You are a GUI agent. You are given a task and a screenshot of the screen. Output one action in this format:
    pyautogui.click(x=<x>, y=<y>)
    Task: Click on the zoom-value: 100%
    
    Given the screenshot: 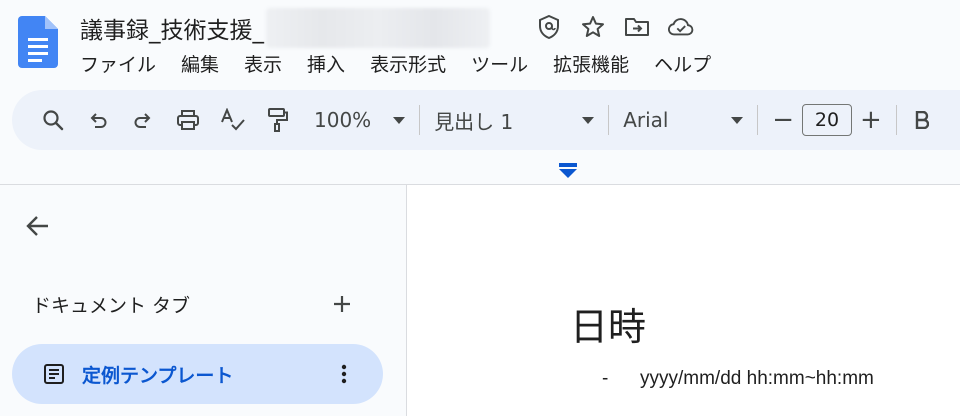 What is the action you would take?
    pyautogui.click(x=343, y=120)
    